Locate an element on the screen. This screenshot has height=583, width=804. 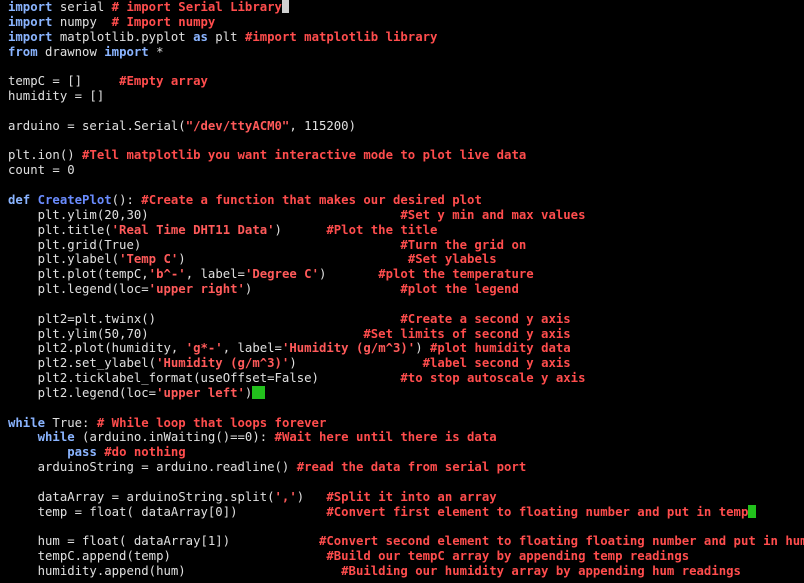
code-token: plt.ylim(50,70) is located at coordinates (186, 333).